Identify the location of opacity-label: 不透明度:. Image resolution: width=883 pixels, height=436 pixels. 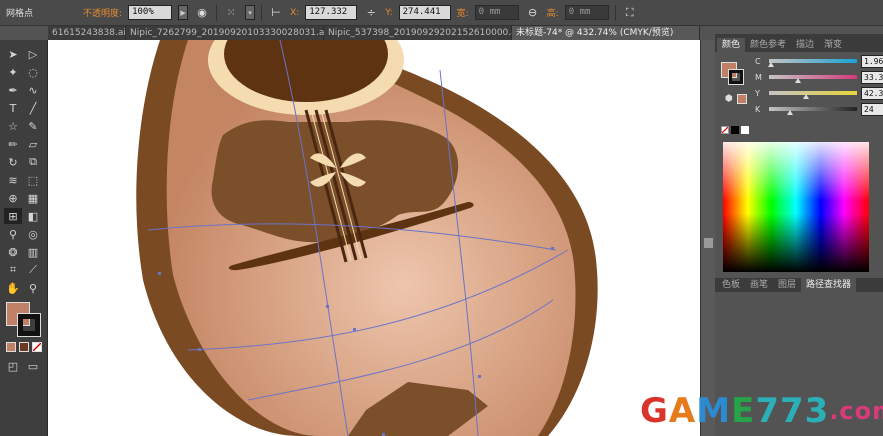
(102, 12).